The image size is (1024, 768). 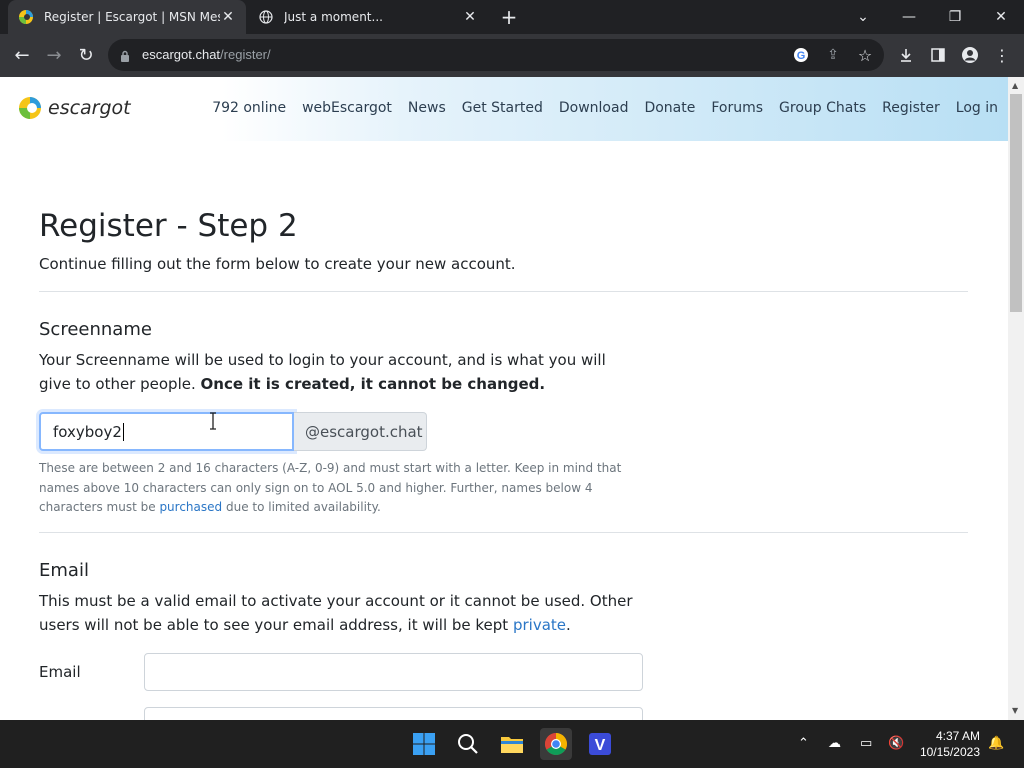 I want to click on svg-text: V, so click(x=600, y=745).